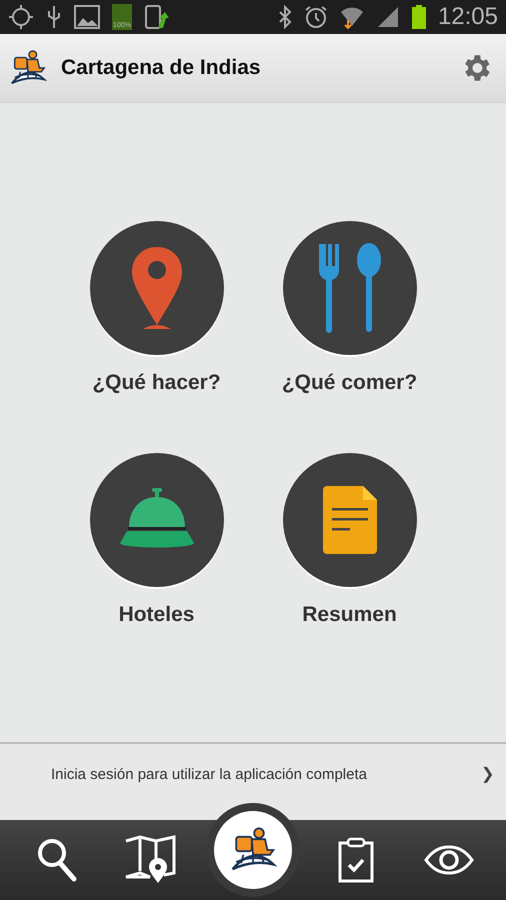 This screenshot has width=506, height=900. I want to click on clipboard-icon, so click(356, 860).